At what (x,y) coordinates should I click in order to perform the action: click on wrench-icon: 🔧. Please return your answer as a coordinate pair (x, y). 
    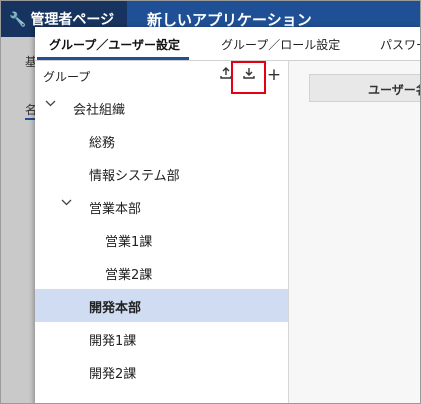
    Looking at the image, I should click on (18, 20).